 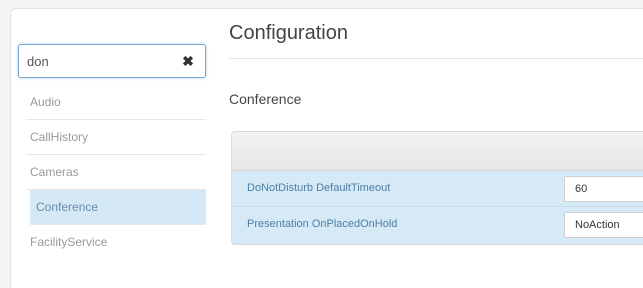 I want to click on table-row: DoNotDisturb DefaultTimeout 60, so click(x=437, y=189).